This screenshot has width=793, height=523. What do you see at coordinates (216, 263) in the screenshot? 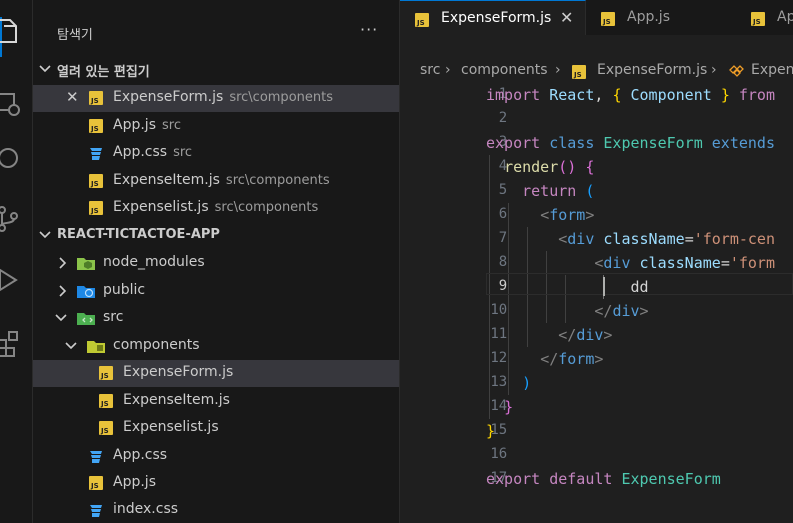
I see `tree-item-node-modules: node_modules` at bounding box center [216, 263].